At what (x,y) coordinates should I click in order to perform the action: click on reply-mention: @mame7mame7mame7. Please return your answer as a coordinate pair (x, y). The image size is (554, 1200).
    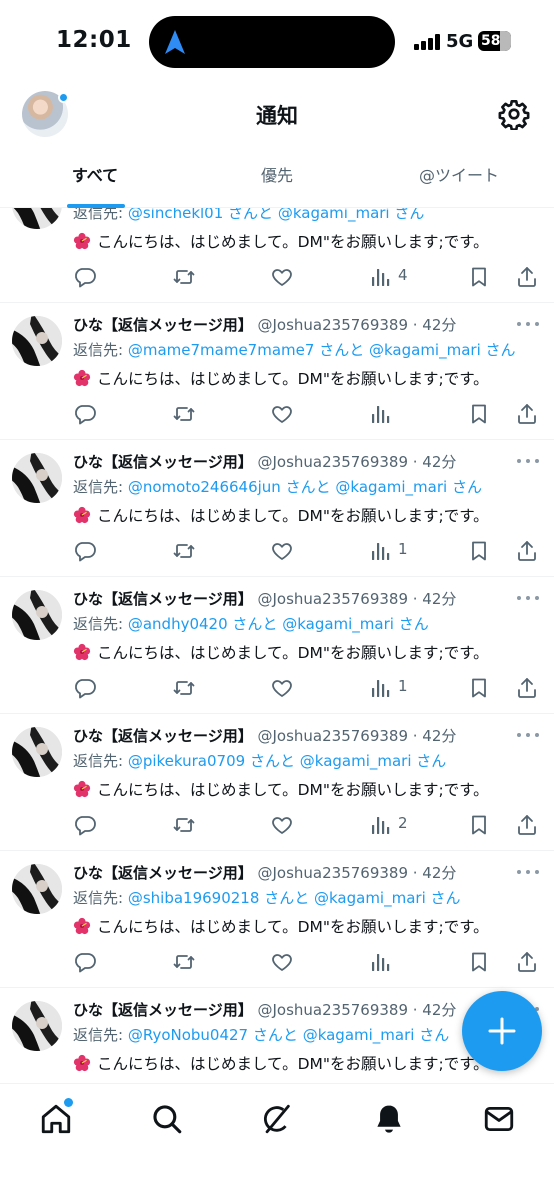
    Looking at the image, I should click on (221, 350).